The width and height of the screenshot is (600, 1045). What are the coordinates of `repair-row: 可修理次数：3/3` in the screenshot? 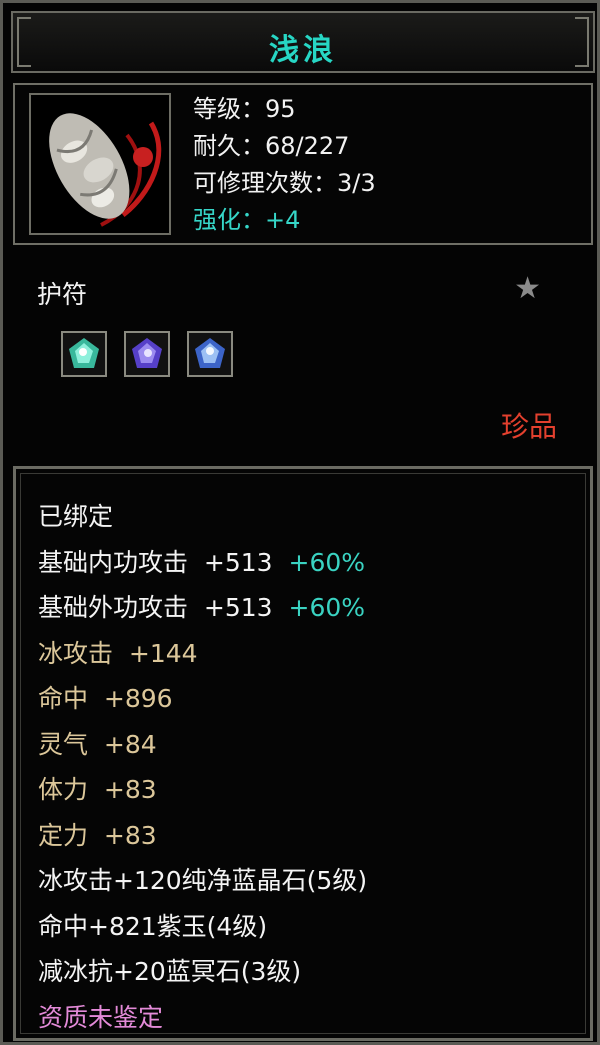 It's located at (284, 183).